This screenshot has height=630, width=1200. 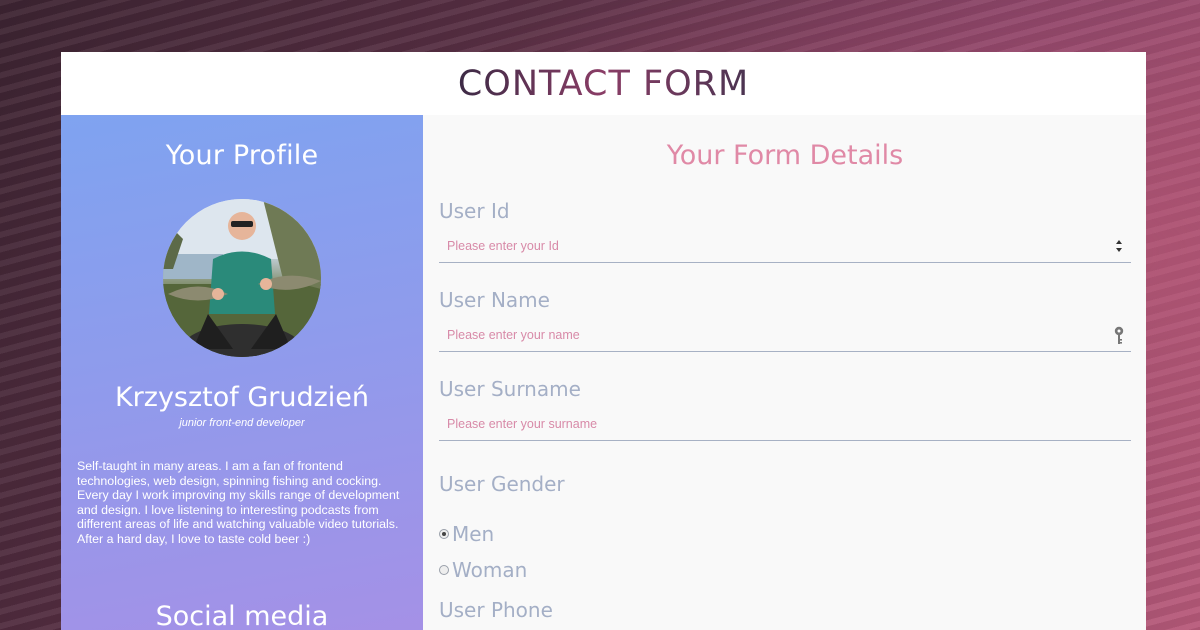 I want to click on gender-option-men: Men, so click(x=785, y=534).